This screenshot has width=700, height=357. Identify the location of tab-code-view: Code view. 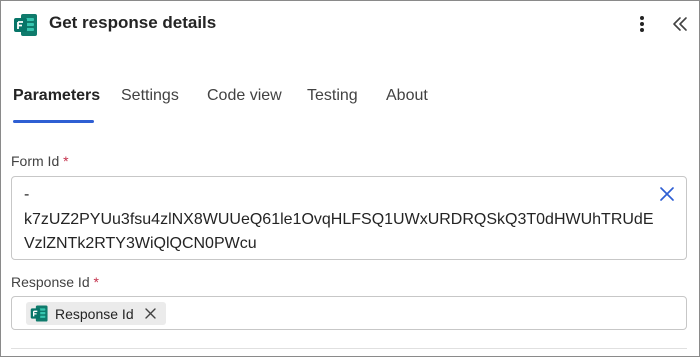
(244, 96).